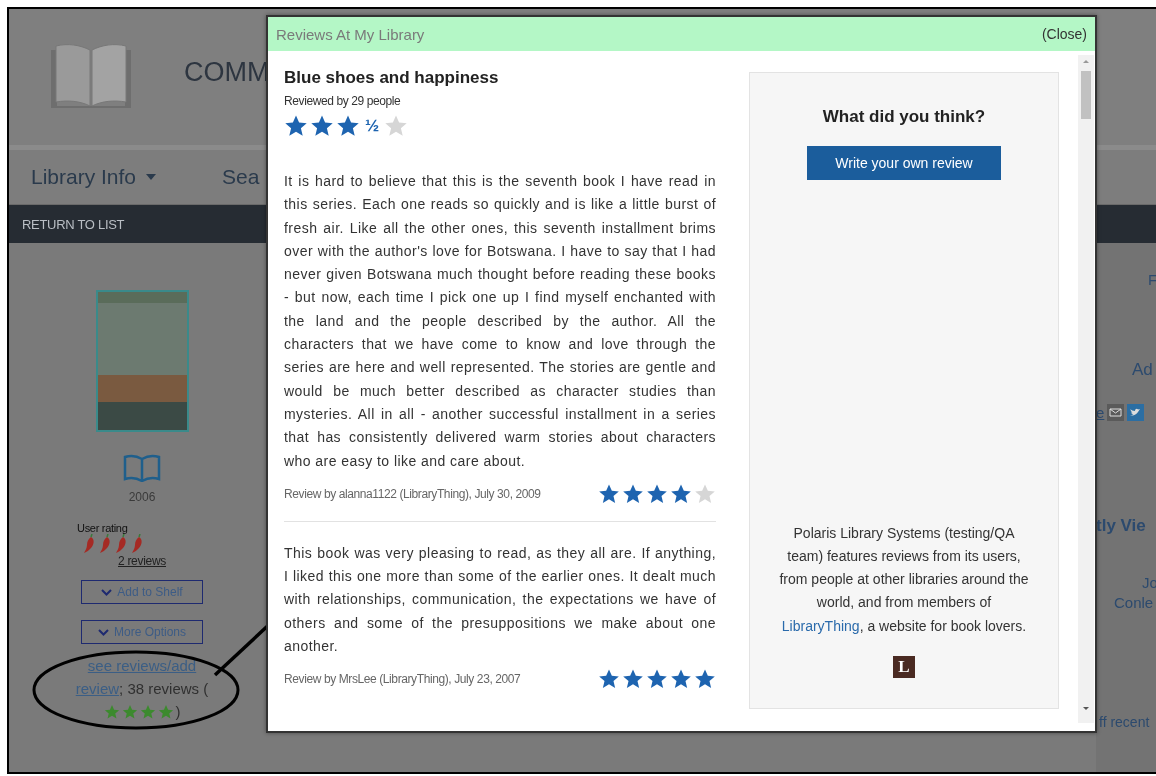 The width and height of the screenshot is (1156, 776). Describe the element at coordinates (1121, 526) in the screenshot. I see `partial-text: tly Vie` at that location.